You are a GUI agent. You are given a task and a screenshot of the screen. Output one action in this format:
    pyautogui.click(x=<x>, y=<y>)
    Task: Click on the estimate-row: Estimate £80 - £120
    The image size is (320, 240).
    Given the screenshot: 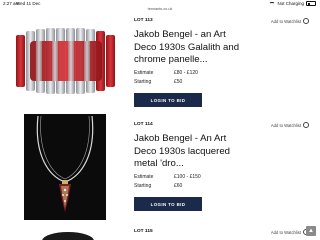 What is the action you would take?
    pyautogui.click(x=166, y=73)
    